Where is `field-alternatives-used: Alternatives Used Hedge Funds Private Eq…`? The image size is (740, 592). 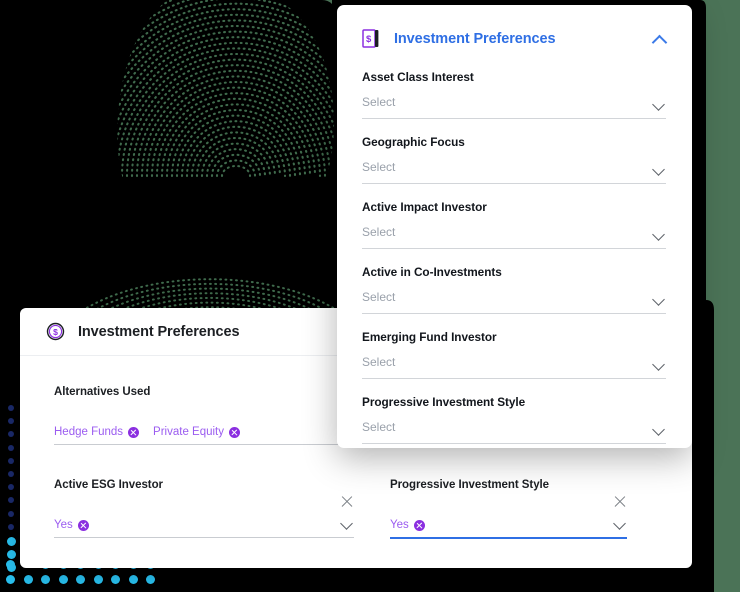 field-alternatives-used: Alternatives Used Hedge Funds Private Eq… is located at coordinates (204, 415).